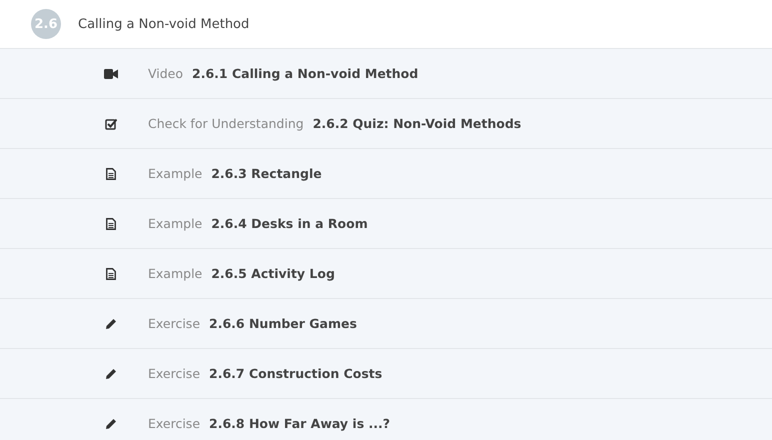  What do you see at coordinates (266, 173) in the screenshot?
I see `item-title: 2.6.3 Rectangle` at bounding box center [266, 173].